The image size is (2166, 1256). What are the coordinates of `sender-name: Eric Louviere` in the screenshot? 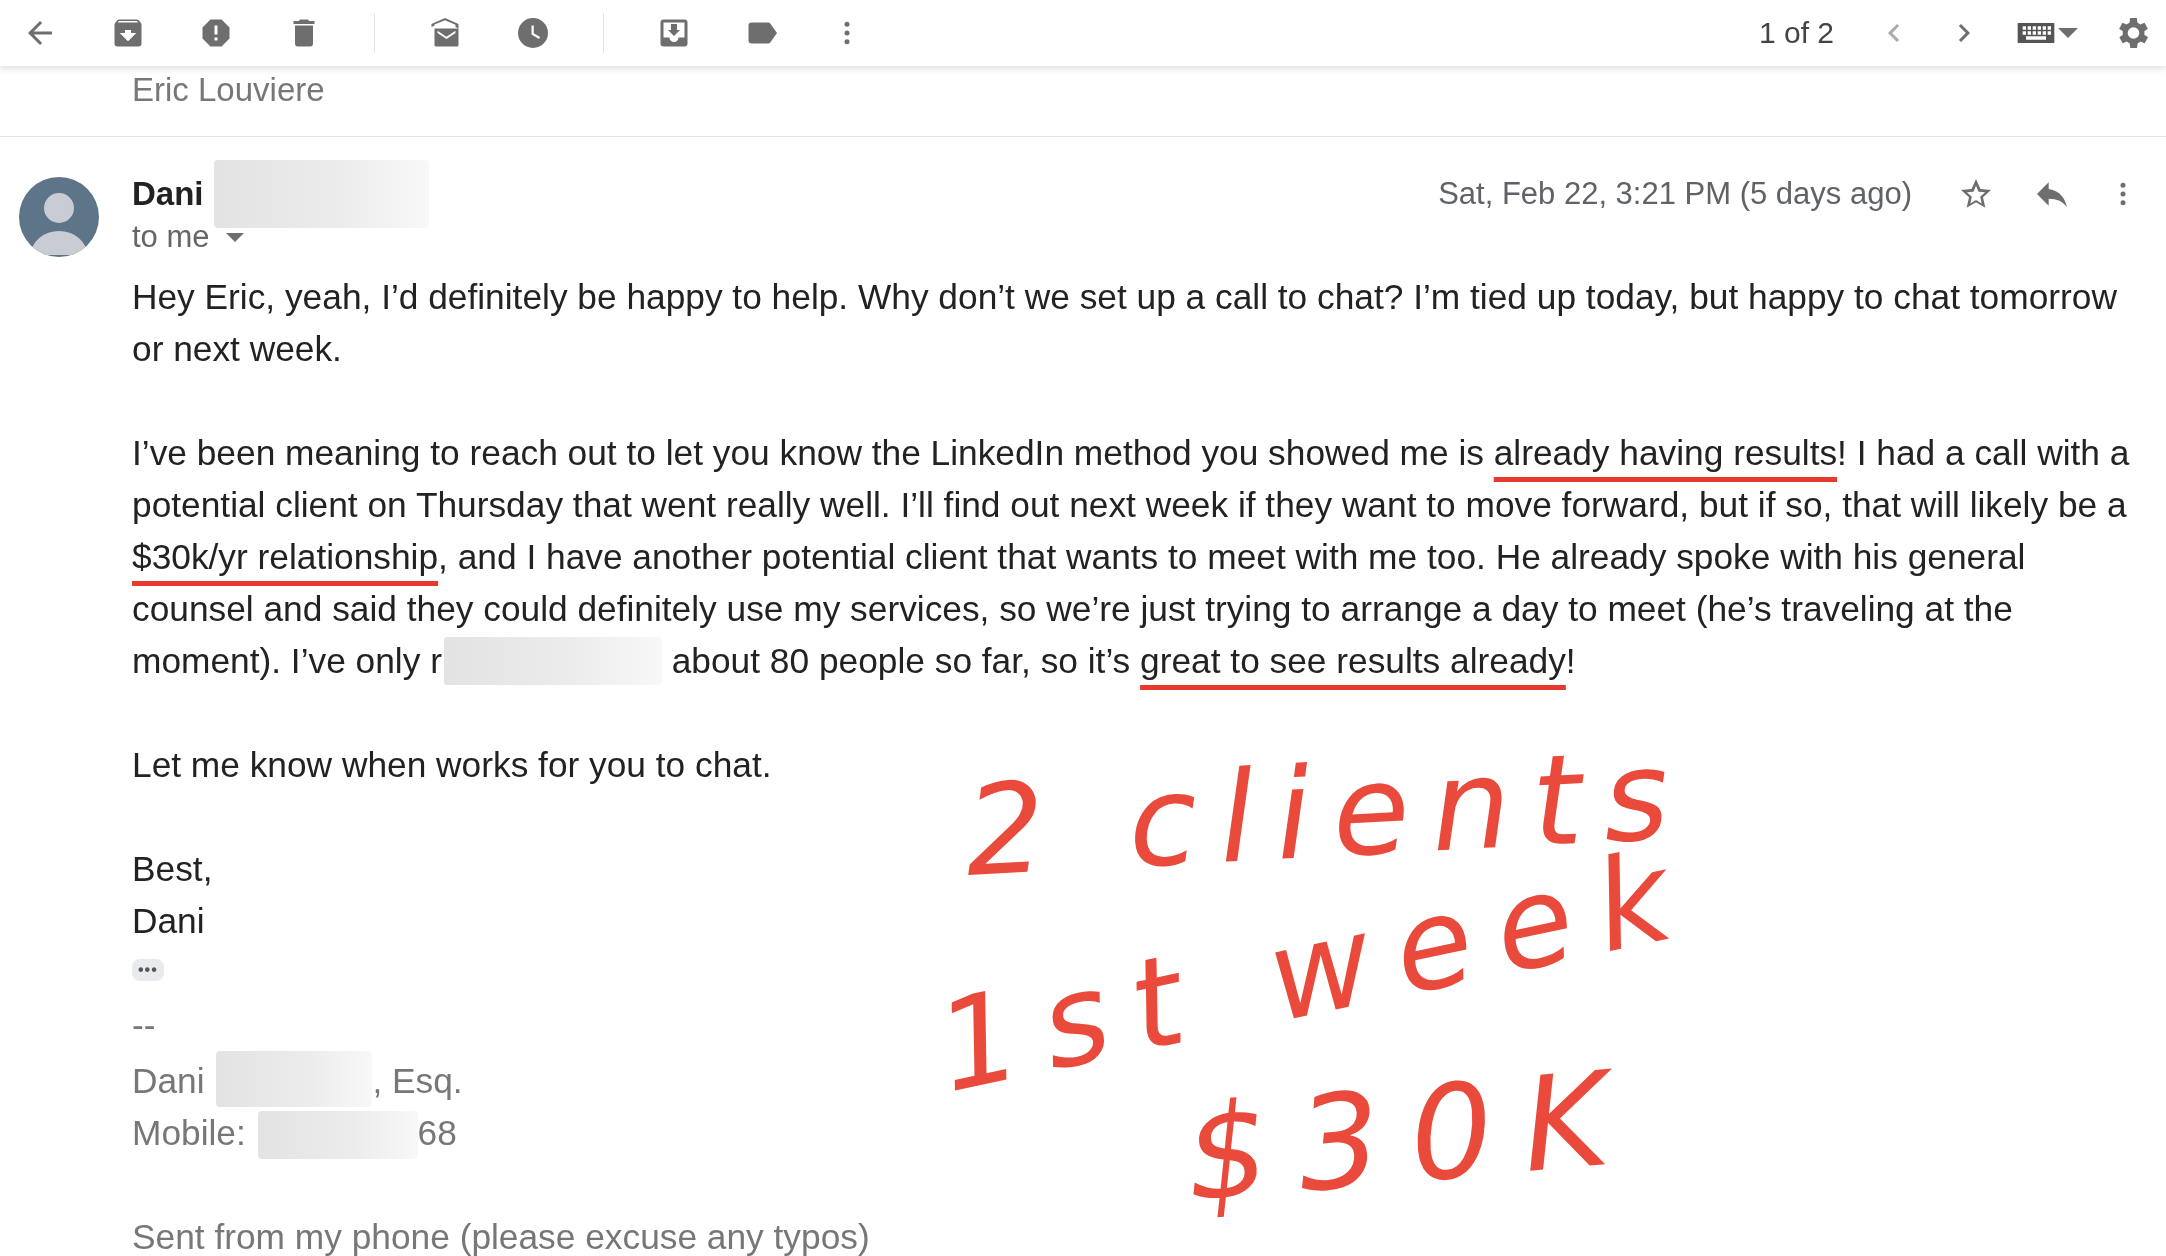 It's located at (228, 90).